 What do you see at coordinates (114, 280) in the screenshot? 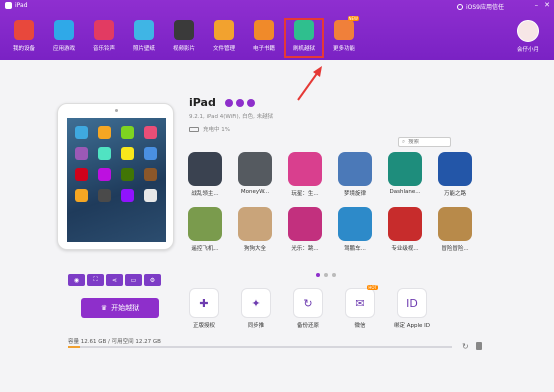
I see `share-icon: ⋖` at bounding box center [114, 280].